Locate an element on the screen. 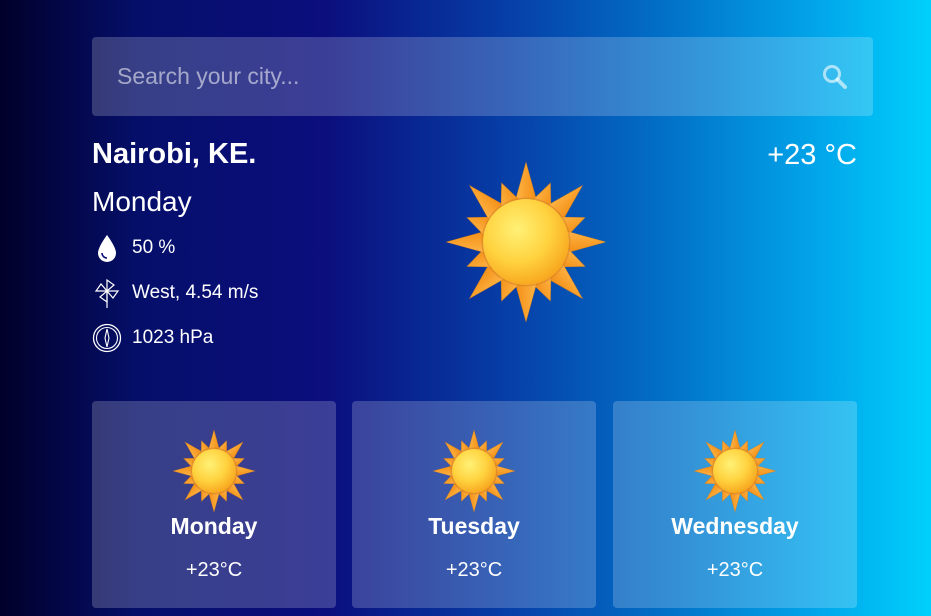 The width and height of the screenshot is (931, 616). search-bar is located at coordinates (482, 76).